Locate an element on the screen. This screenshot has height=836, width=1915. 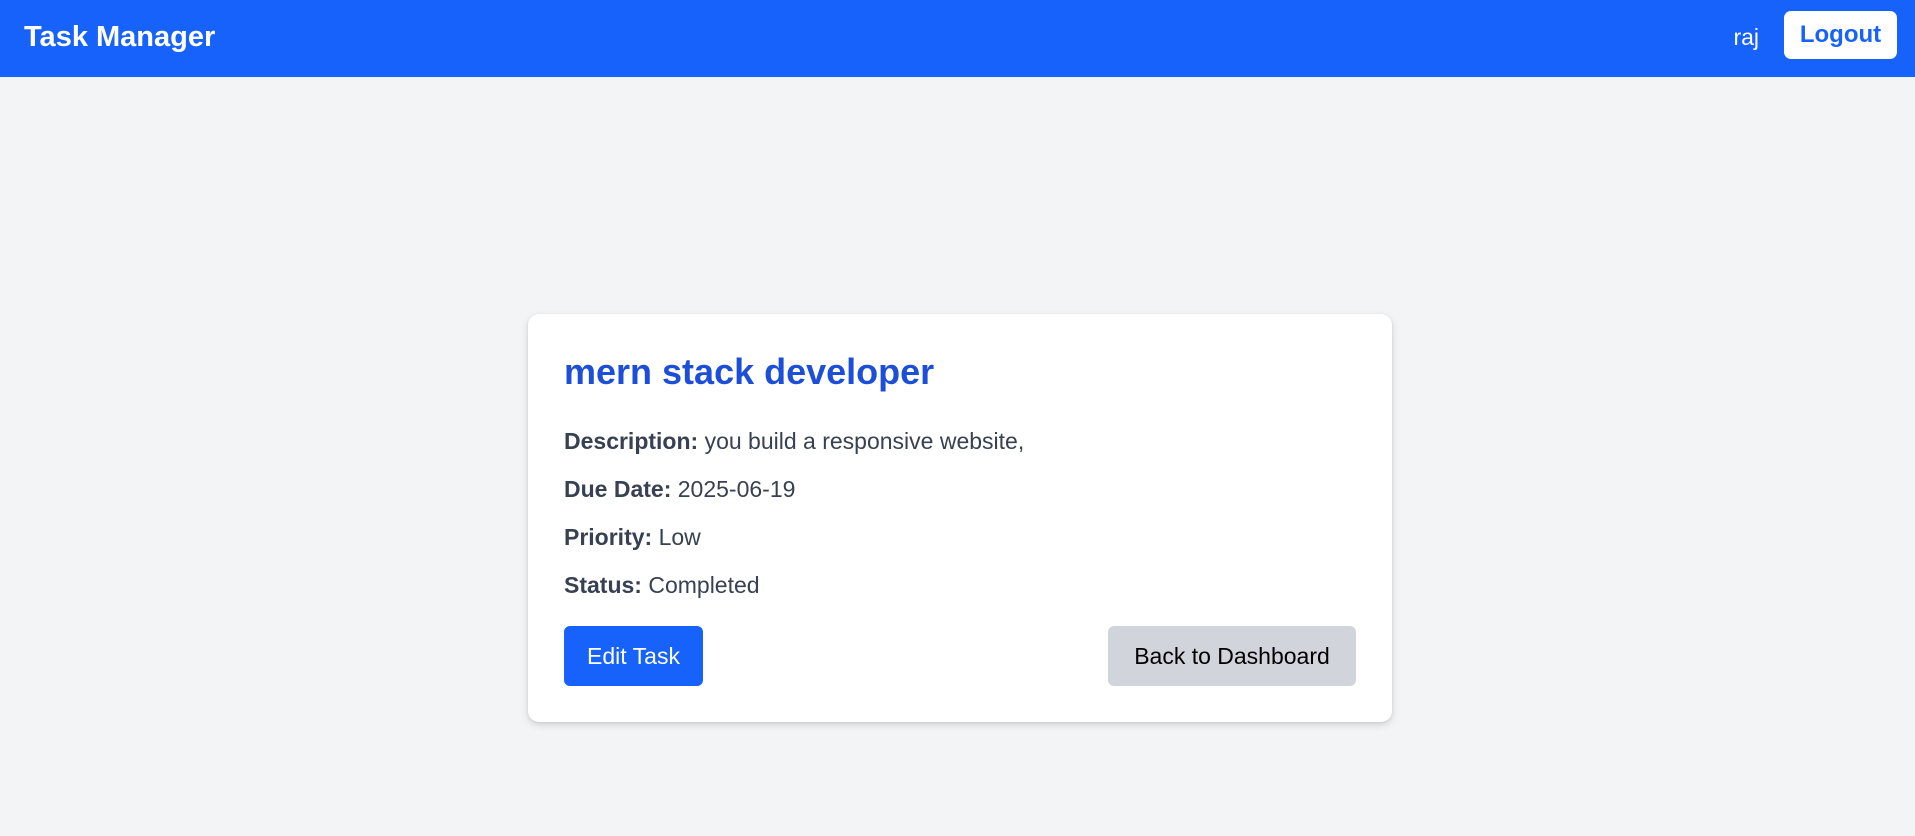
due-date-value: 2025-06-19 is located at coordinates (736, 489).